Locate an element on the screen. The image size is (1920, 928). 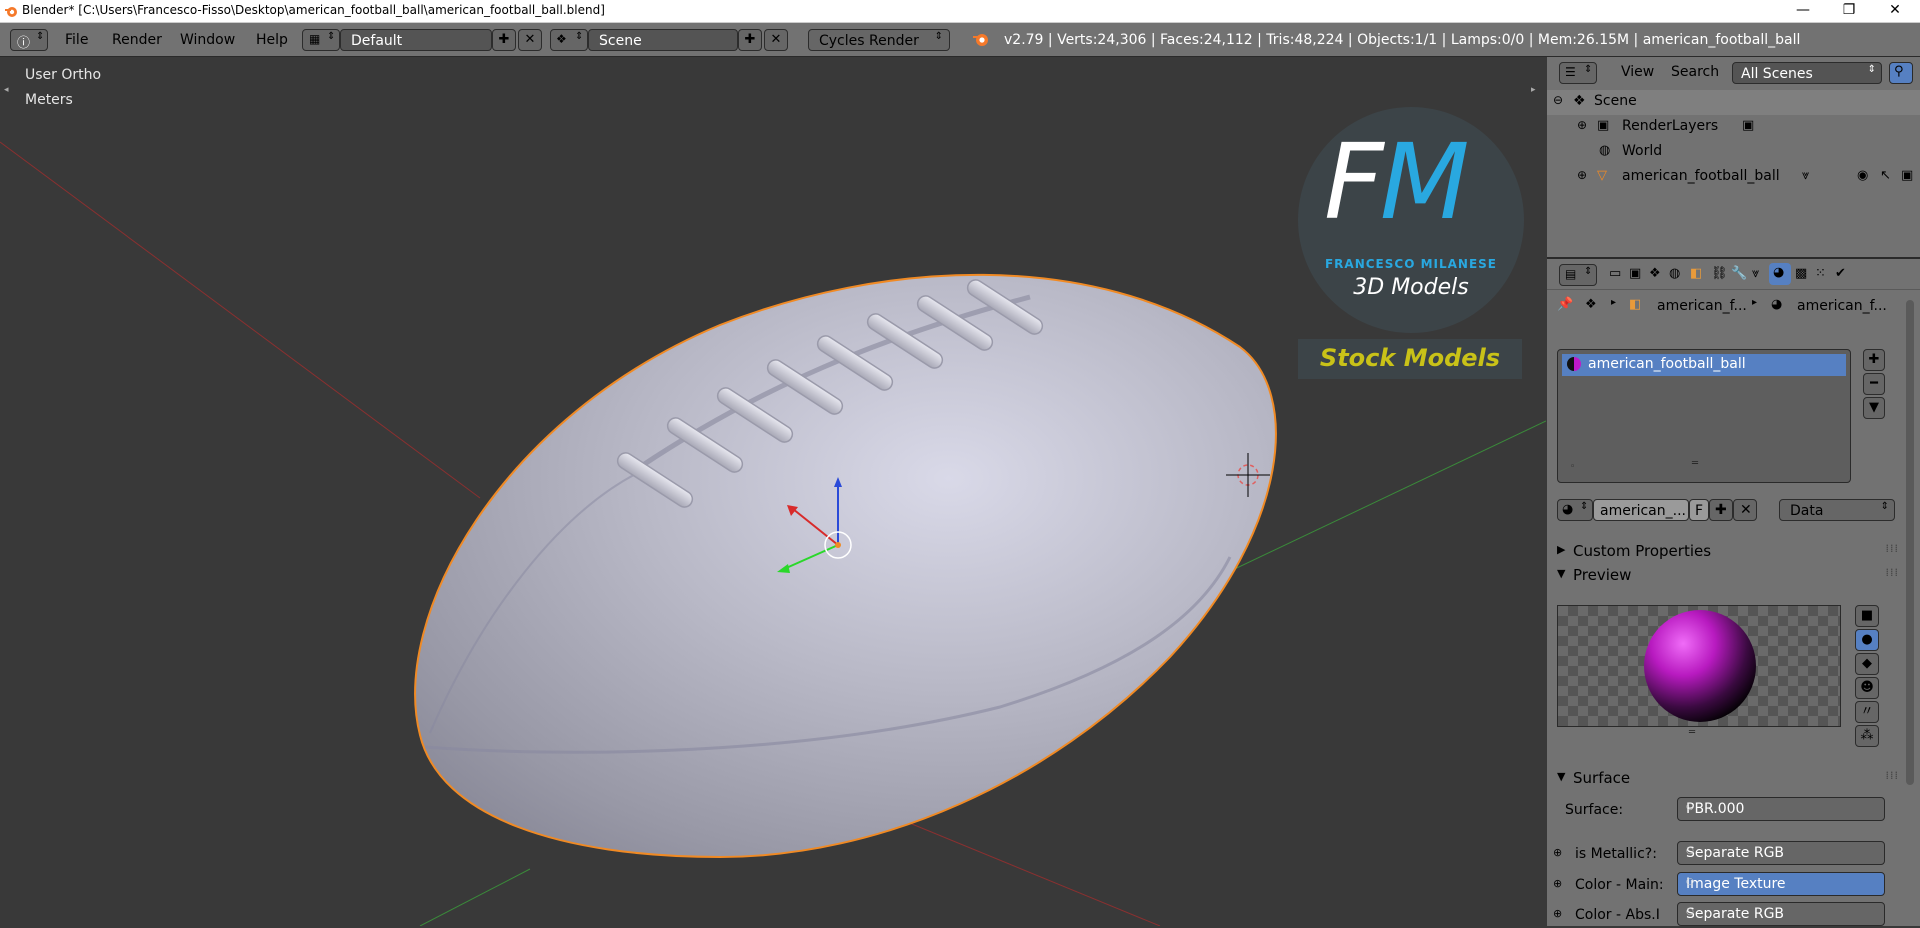
constraints-tab-icon: ⛓ is located at coordinates (1719, 273).